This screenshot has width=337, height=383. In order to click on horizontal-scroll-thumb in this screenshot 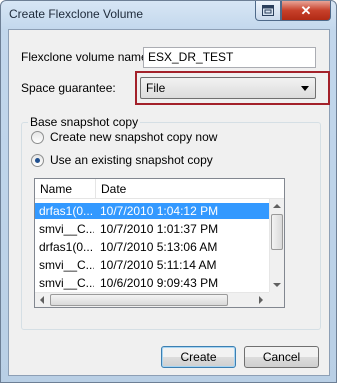, I will do `click(139, 300)`.